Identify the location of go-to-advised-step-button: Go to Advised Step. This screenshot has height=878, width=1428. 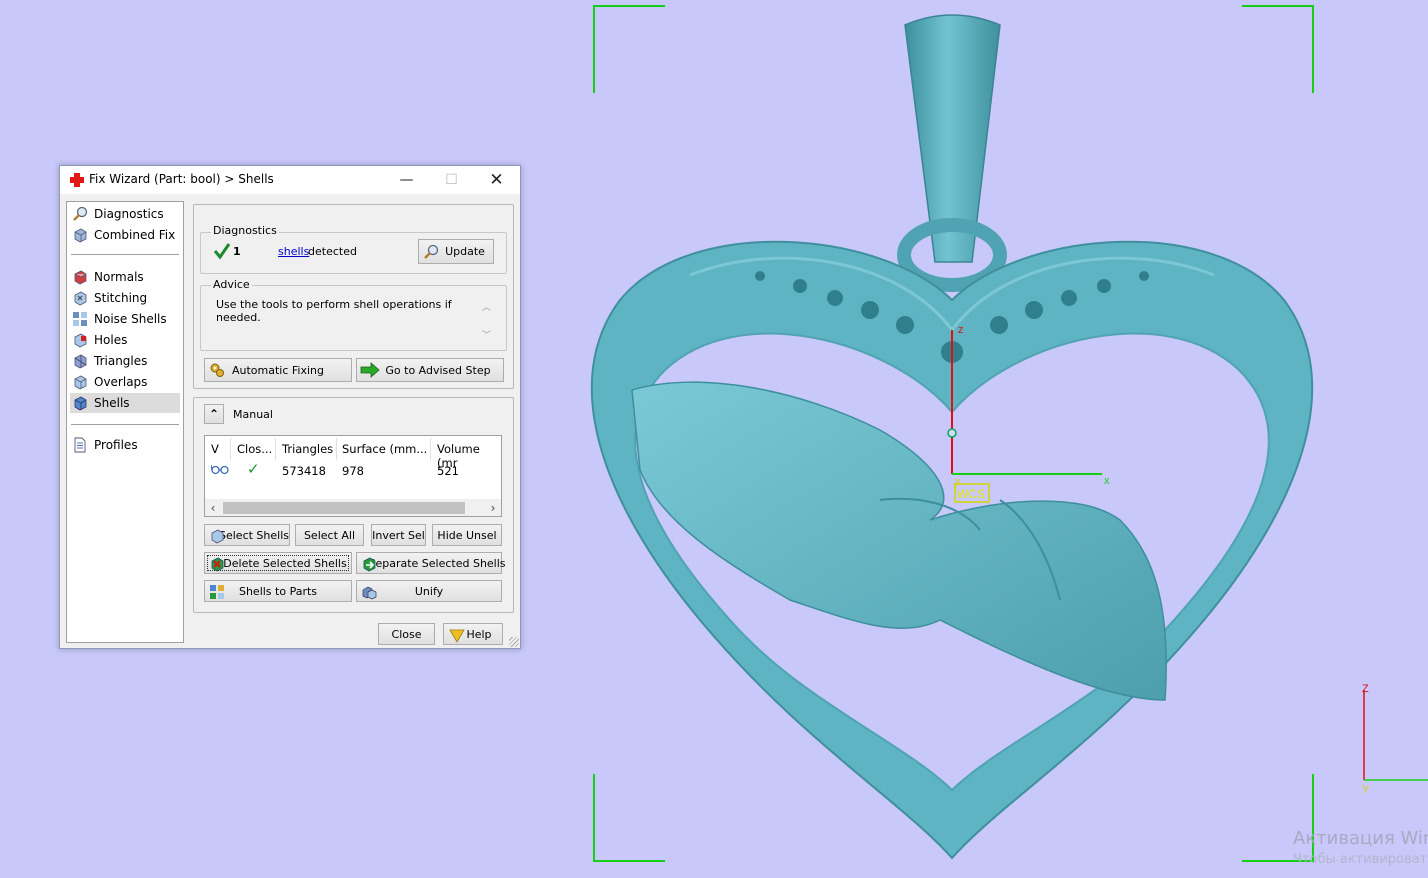
(430, 370).